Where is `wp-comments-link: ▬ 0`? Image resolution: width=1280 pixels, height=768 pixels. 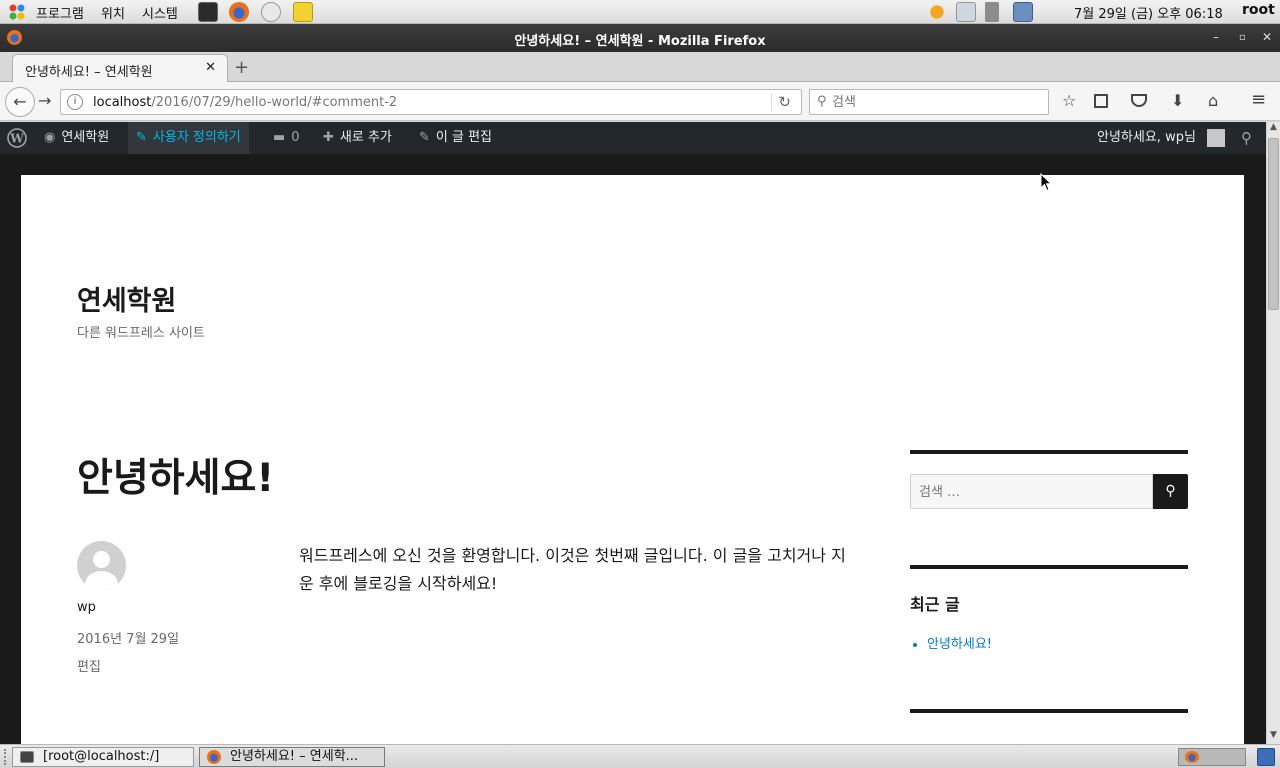
wp-comments-link: ▬ 0 is located at coordinates (286, 138).